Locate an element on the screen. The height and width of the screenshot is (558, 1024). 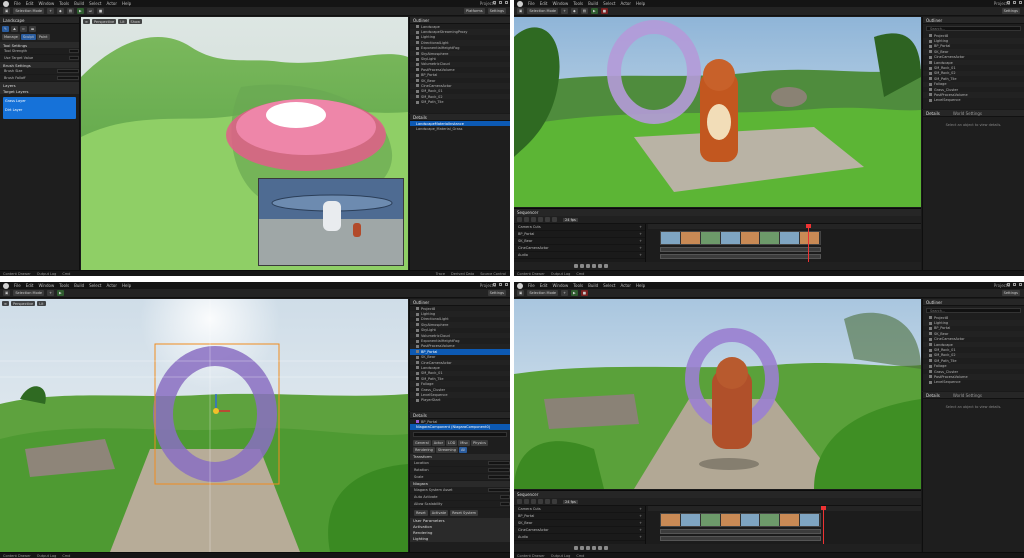
level-viewport: ≡ Perspective Lit Show is located at coordinates (244, 143).